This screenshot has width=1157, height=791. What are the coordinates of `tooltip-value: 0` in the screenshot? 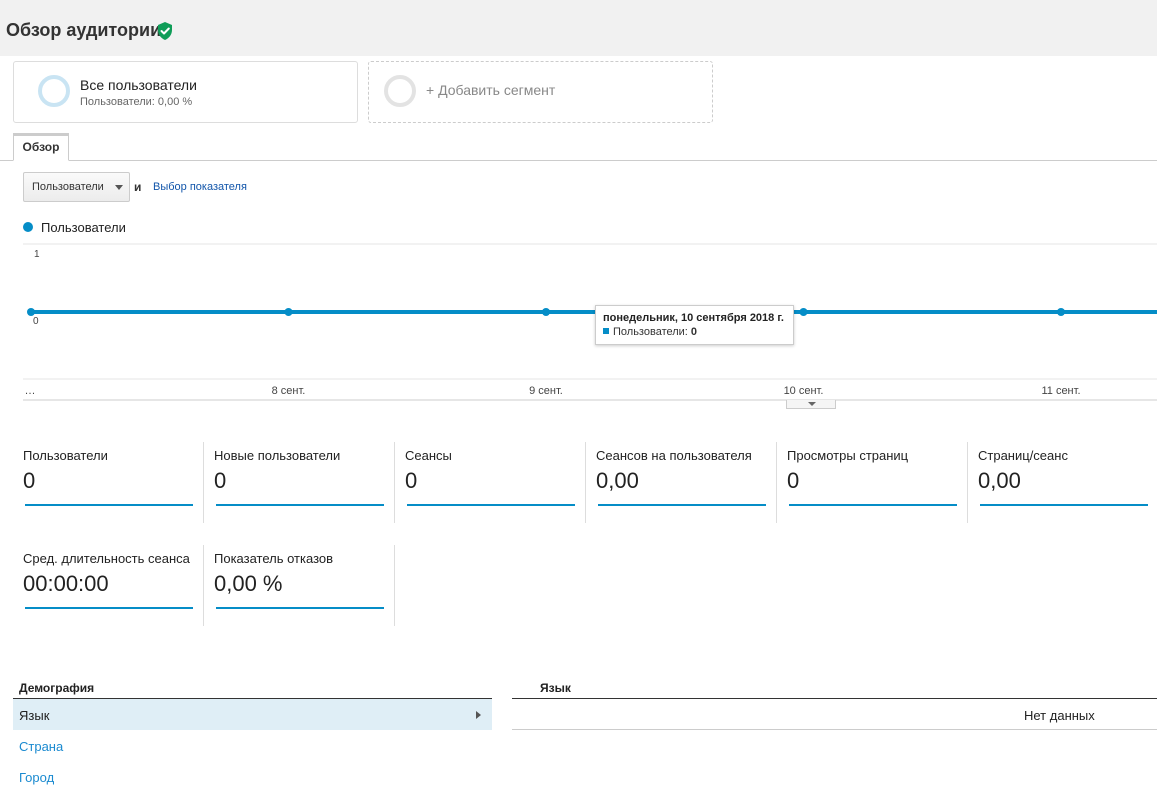 It's located at (694, 332).